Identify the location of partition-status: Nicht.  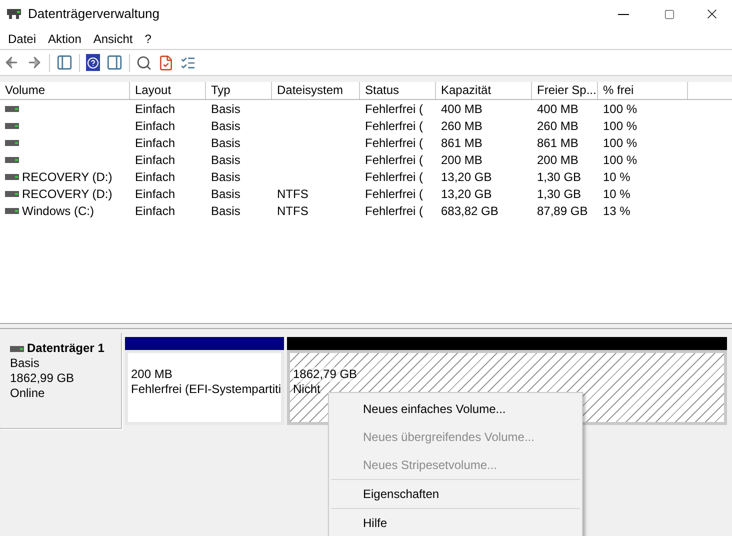
(306, 389).